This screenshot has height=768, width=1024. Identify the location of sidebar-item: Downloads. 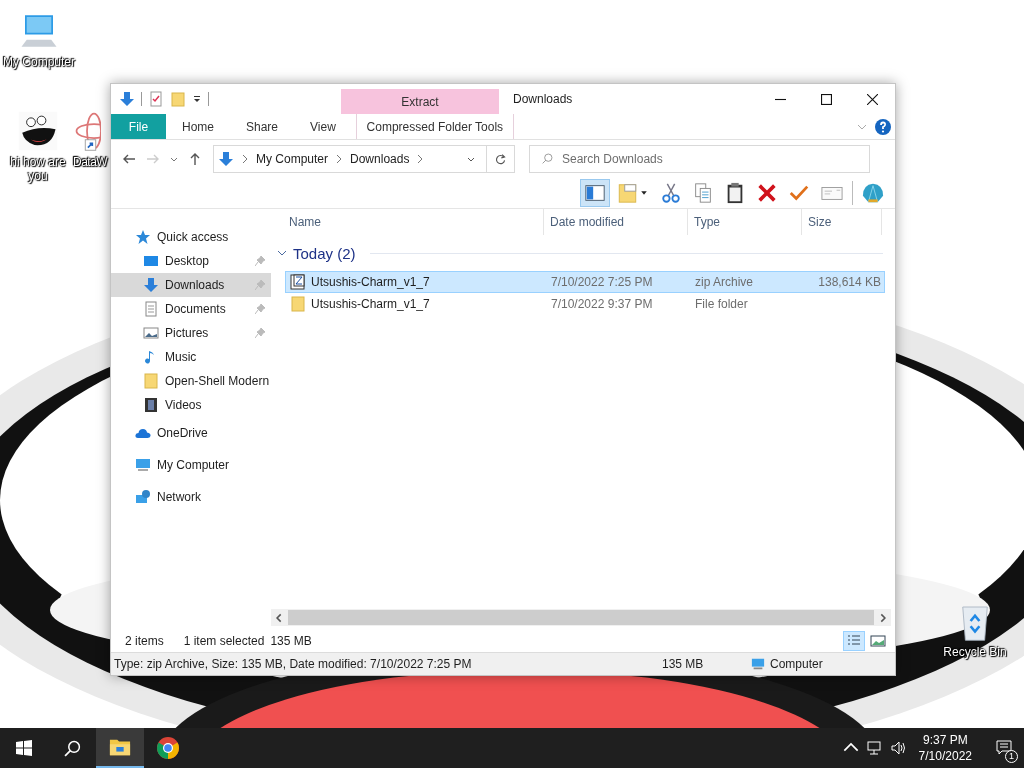
(191, 285).